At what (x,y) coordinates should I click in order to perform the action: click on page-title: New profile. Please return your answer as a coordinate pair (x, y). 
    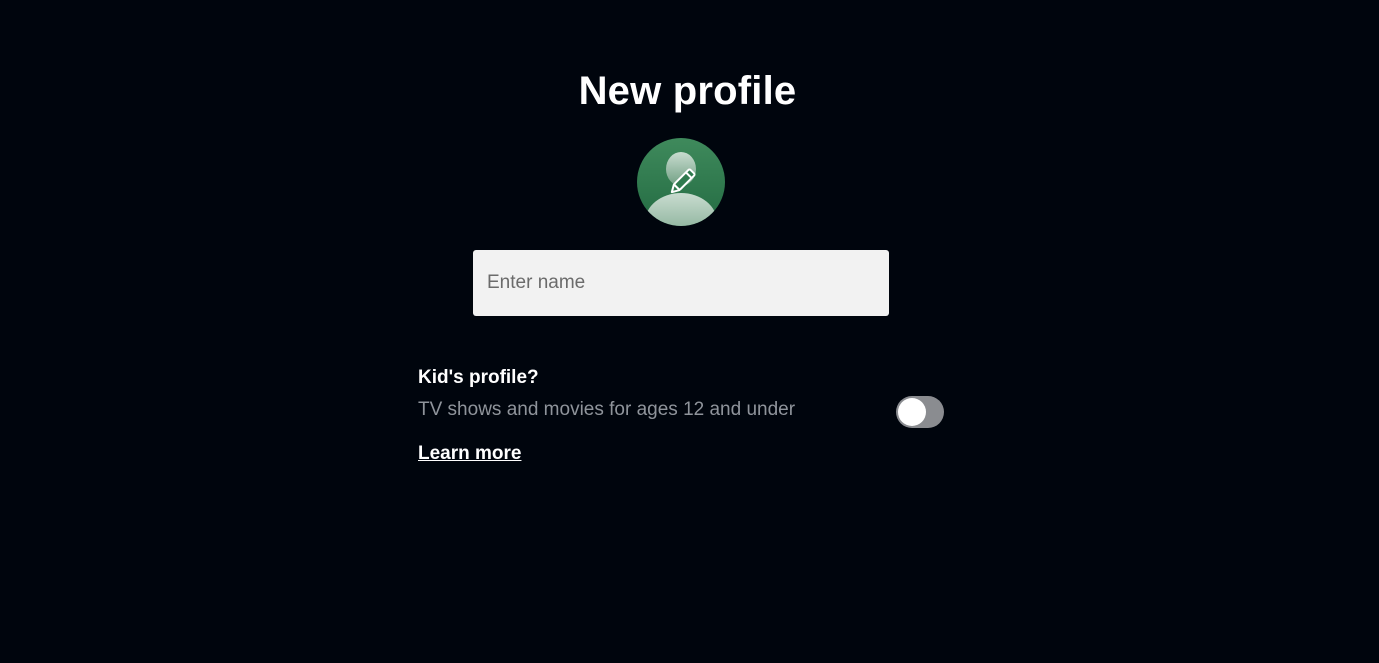
    Looking at the image, I should click on (687, 91).